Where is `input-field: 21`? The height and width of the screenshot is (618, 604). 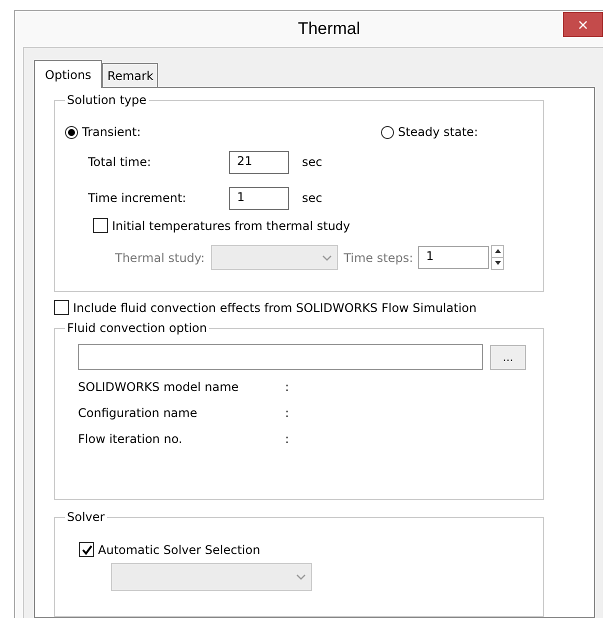
input-field: 21 is located at coordinates (259, 162).